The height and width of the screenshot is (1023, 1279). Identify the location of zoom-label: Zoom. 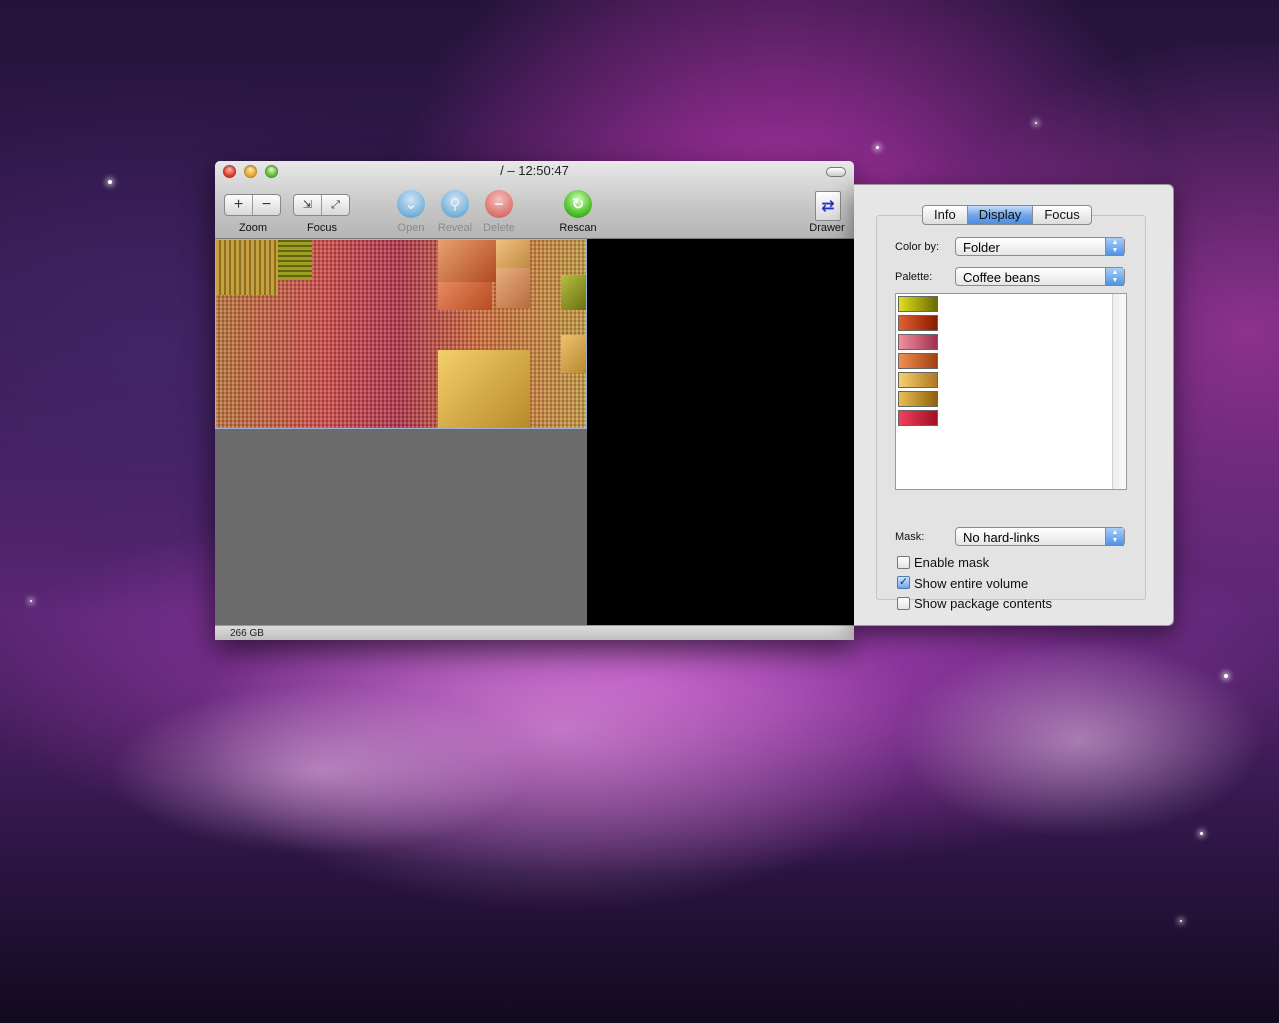
(253, 228).